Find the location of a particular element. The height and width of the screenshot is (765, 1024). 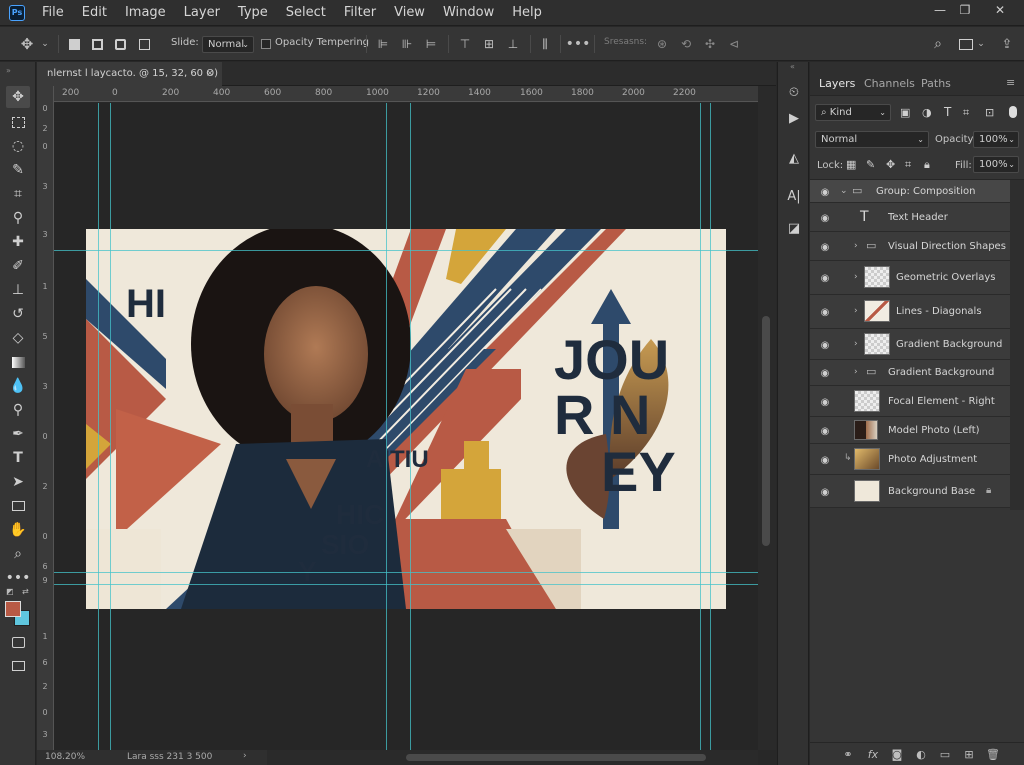

lock-all-icon: 🔒︎ is located at coordinates (927, 165).